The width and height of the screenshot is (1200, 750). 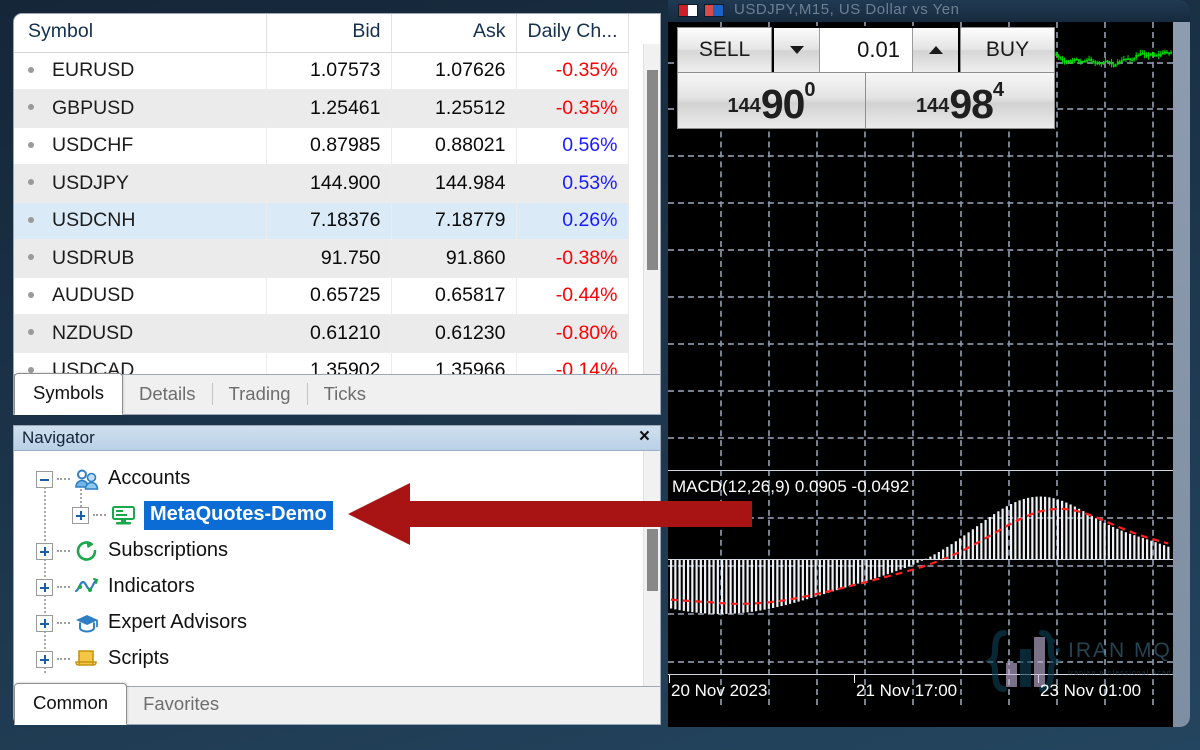 I want to click on server-icon, so click(x=123, y=515).